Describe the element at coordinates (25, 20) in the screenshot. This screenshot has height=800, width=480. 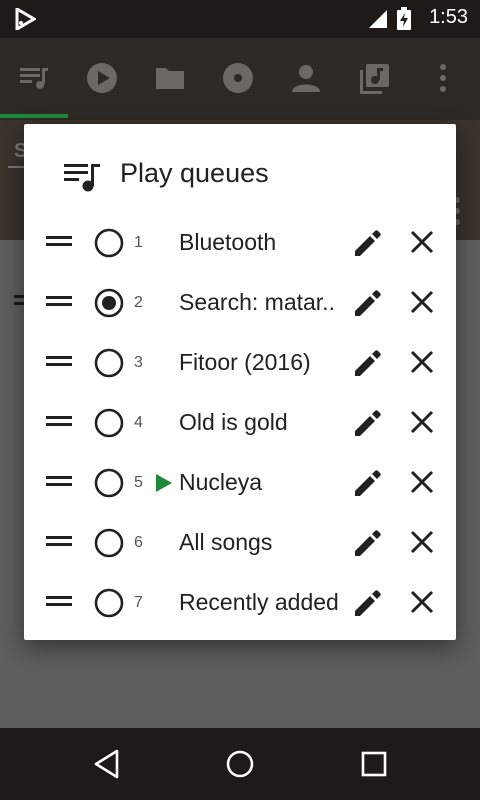
I see `play-music-notification-icon` at that location.